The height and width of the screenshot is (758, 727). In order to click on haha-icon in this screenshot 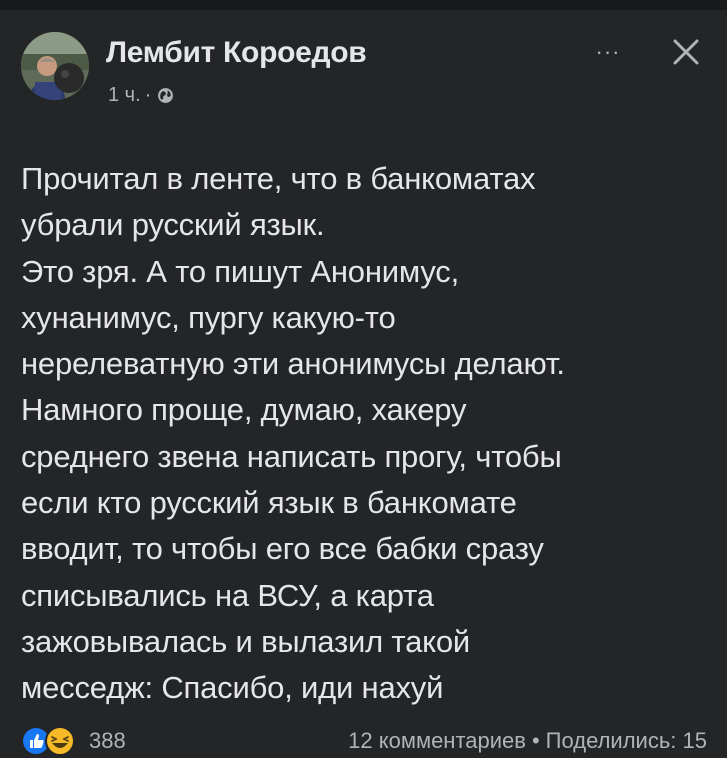, I will do `click(60, 741)`.